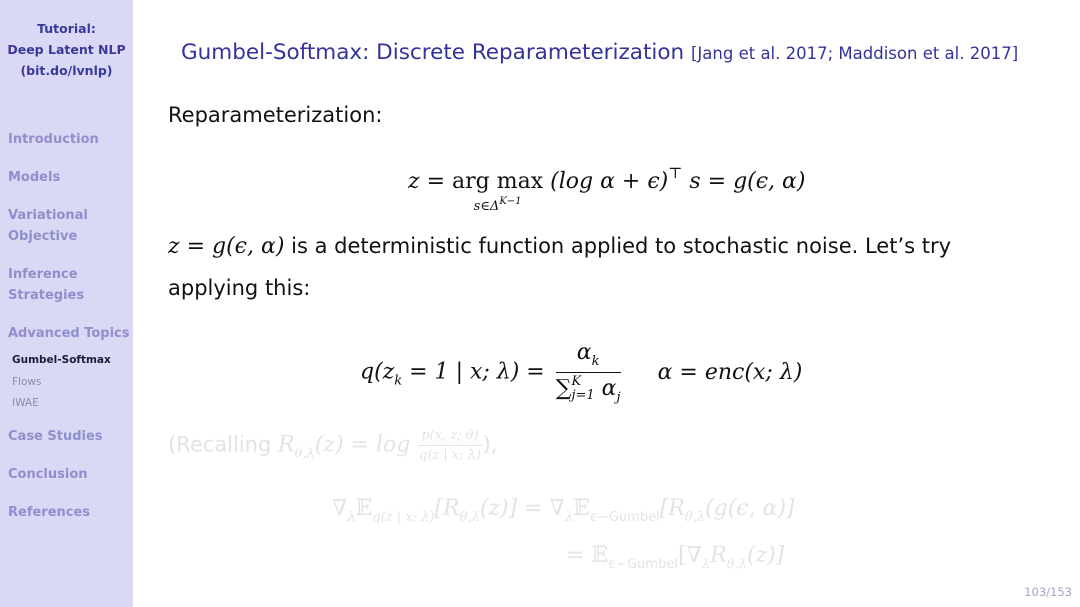 The image size is (1080, 607). Describe the element at coordinates (366, 445) in the screenshot. I see `recall-mid: (z) = log` at that location.